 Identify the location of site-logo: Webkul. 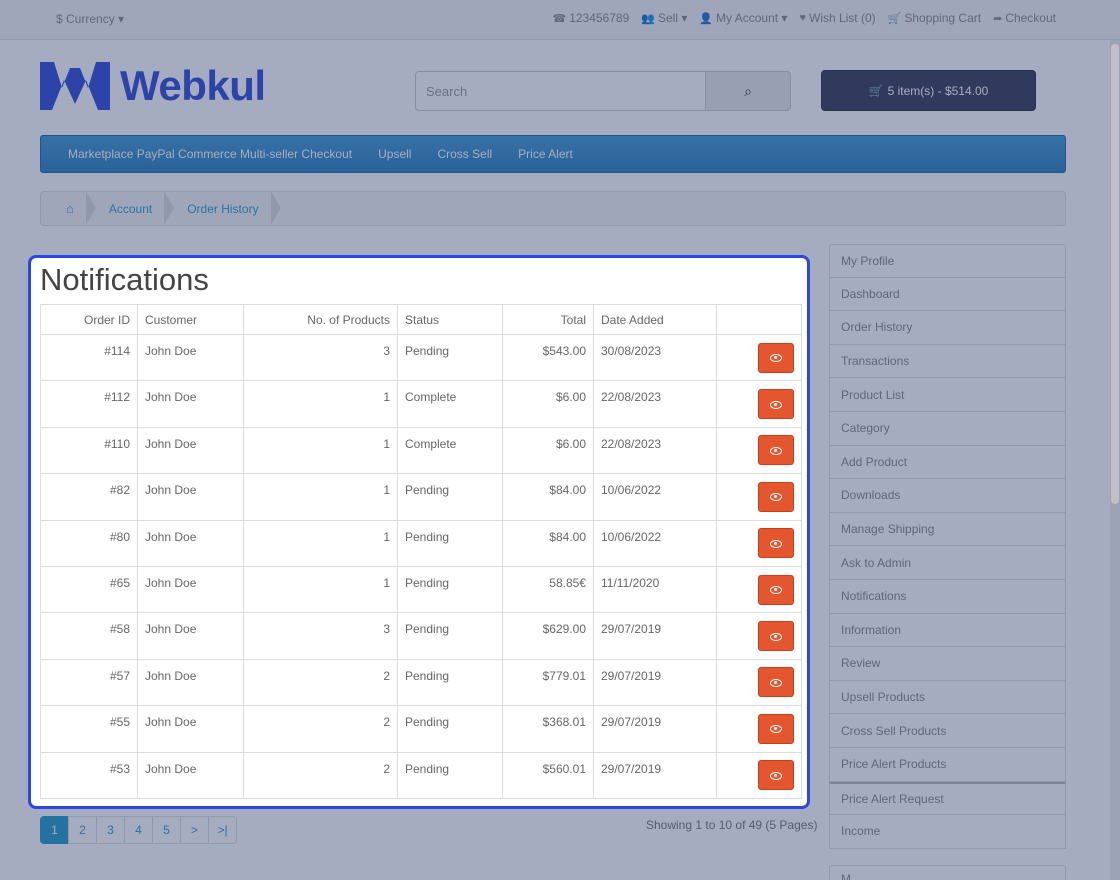
(153, 86).